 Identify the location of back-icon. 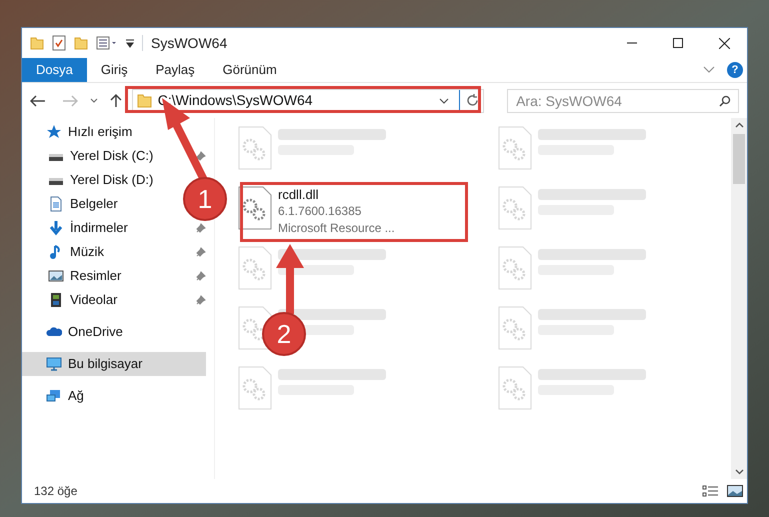
(38, 100).